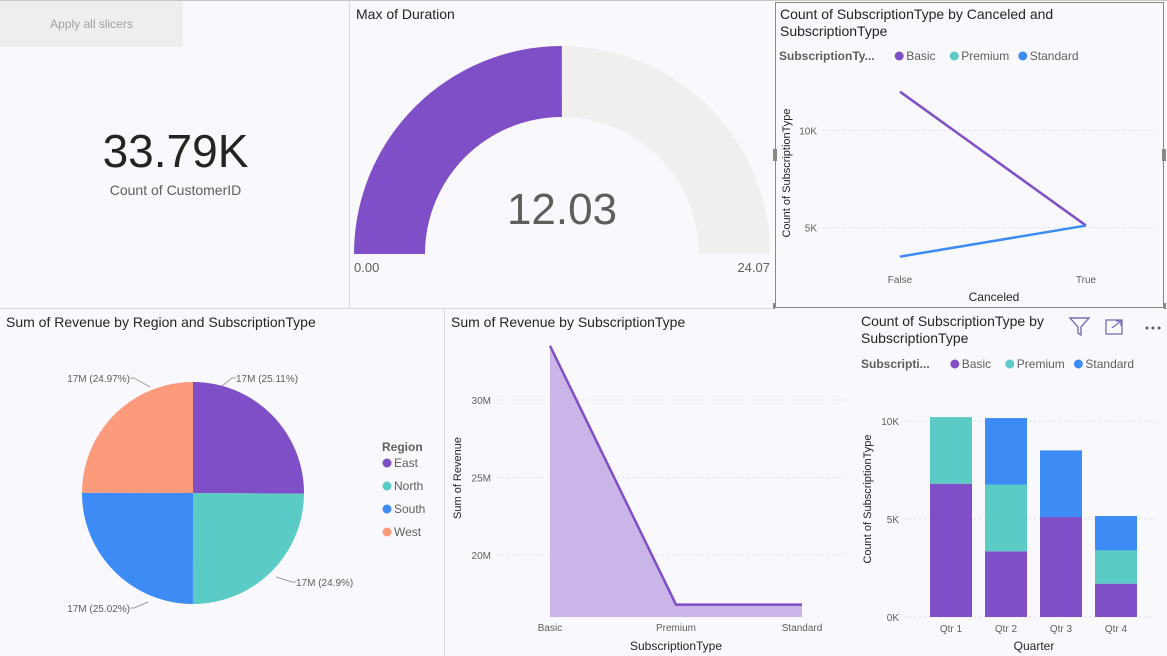 The image size is (1167, 656). I want to click on area-fill, so click(676, 481).